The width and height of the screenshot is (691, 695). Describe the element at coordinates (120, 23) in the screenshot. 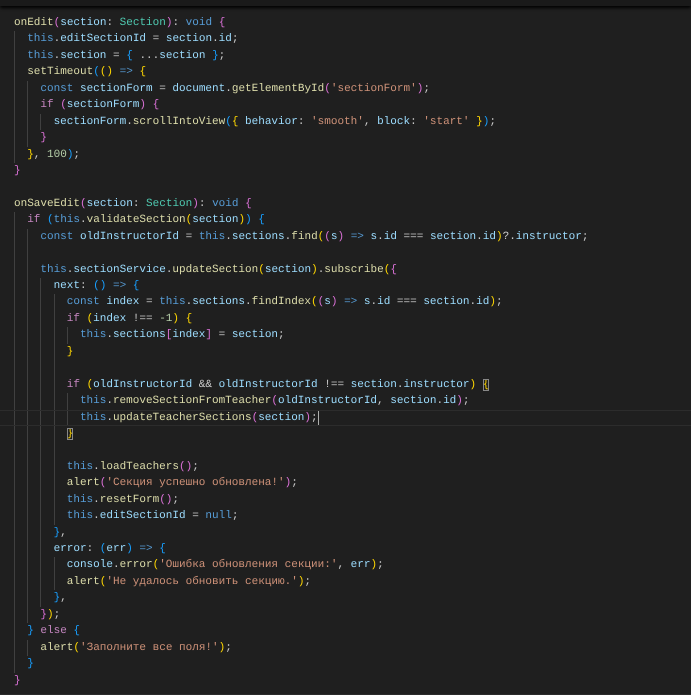

I see `code-line: onEdit(section: Section): void {` at that location.